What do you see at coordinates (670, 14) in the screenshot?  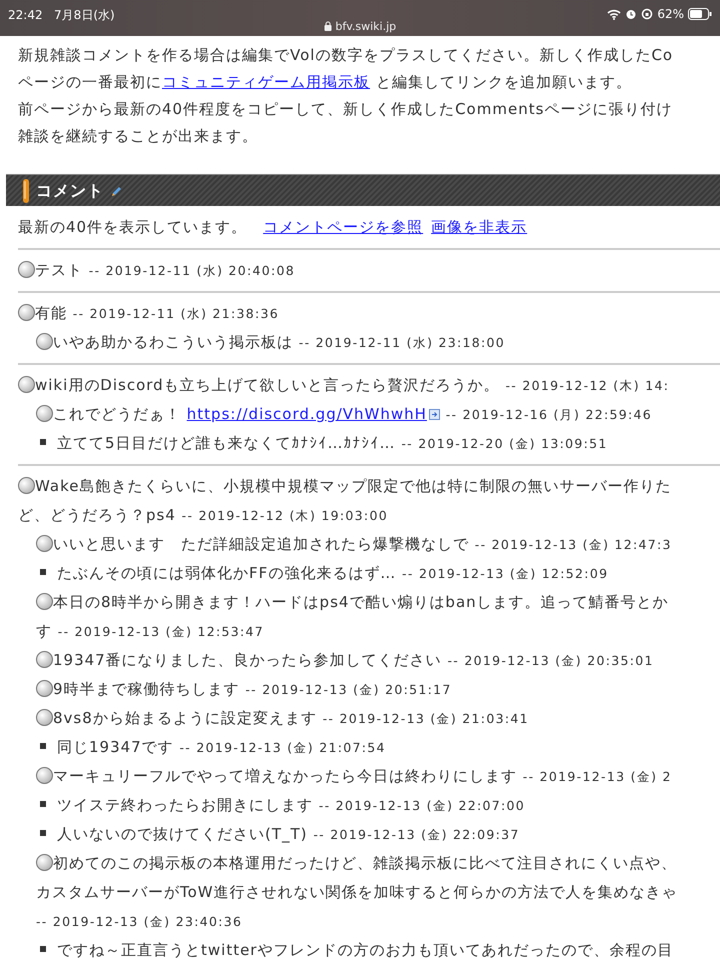 I see `battery-percent: 62%` at bounding box center [670, 14].